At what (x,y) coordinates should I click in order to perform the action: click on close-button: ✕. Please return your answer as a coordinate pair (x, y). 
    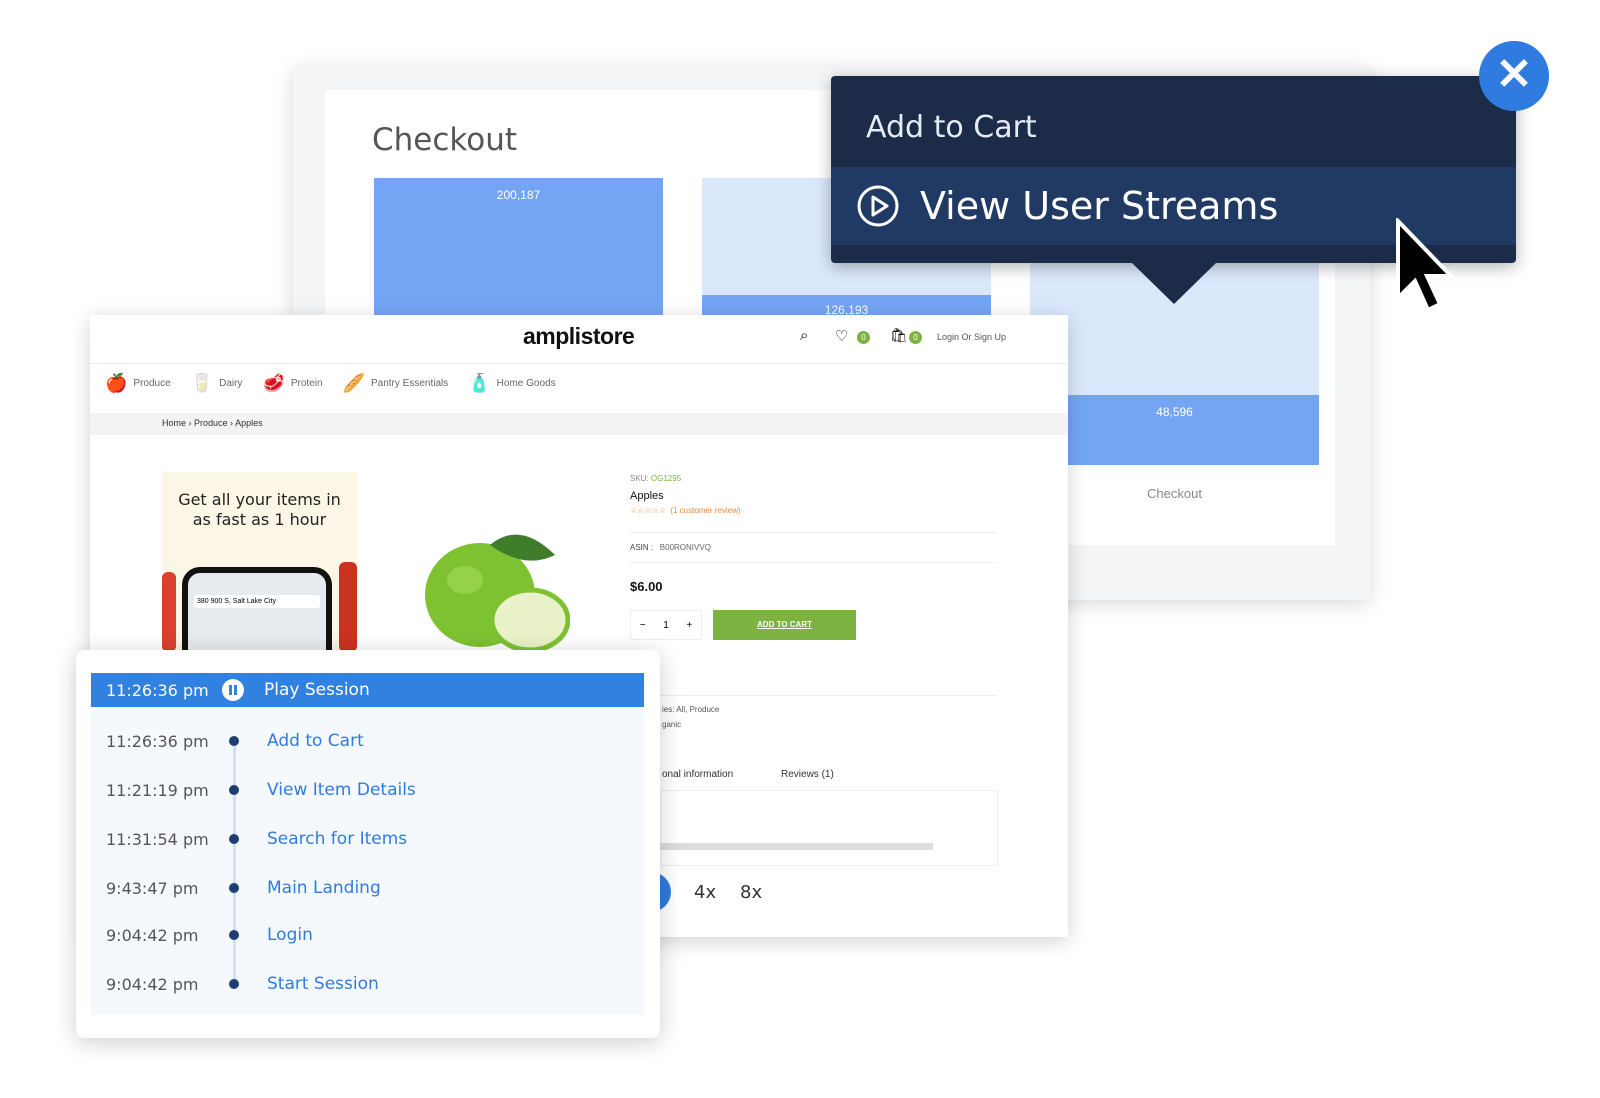
    Looking at the image, I should click on (1514, 76).